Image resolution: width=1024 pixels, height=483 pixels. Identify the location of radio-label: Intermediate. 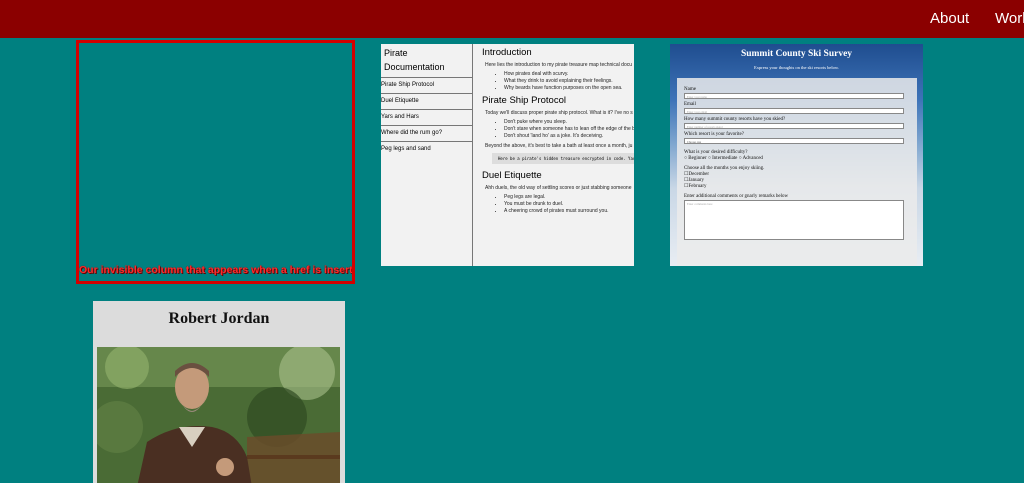
(725, 158).